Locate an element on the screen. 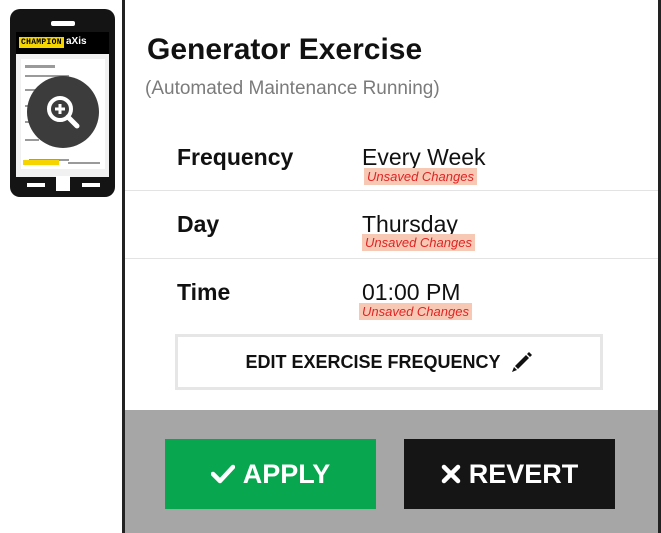 The image size is (661, 533). revert-label: REVERT is located at coordinates (523, 473).